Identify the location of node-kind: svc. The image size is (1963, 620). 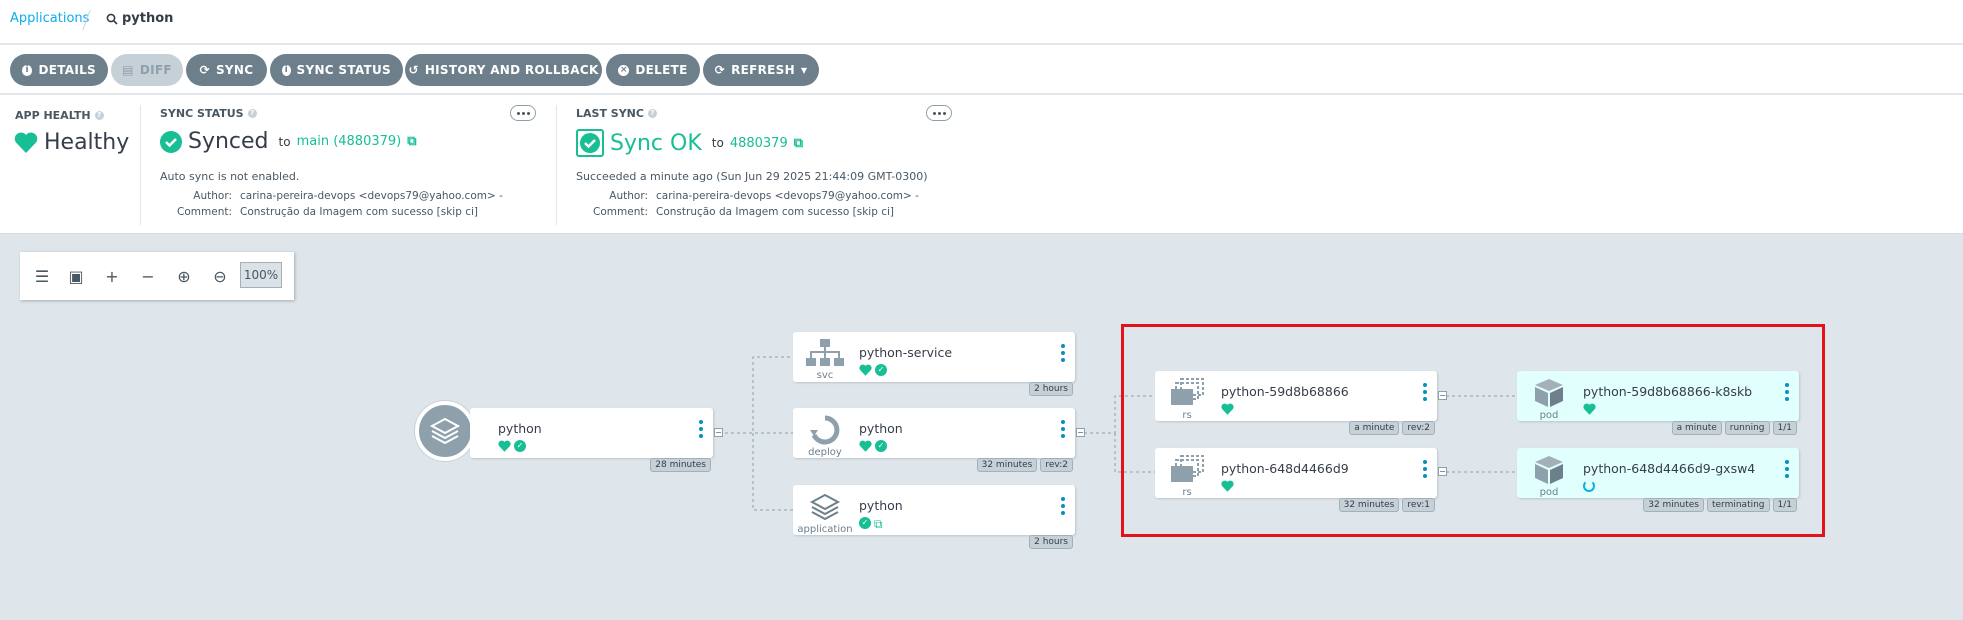
(825, 375).